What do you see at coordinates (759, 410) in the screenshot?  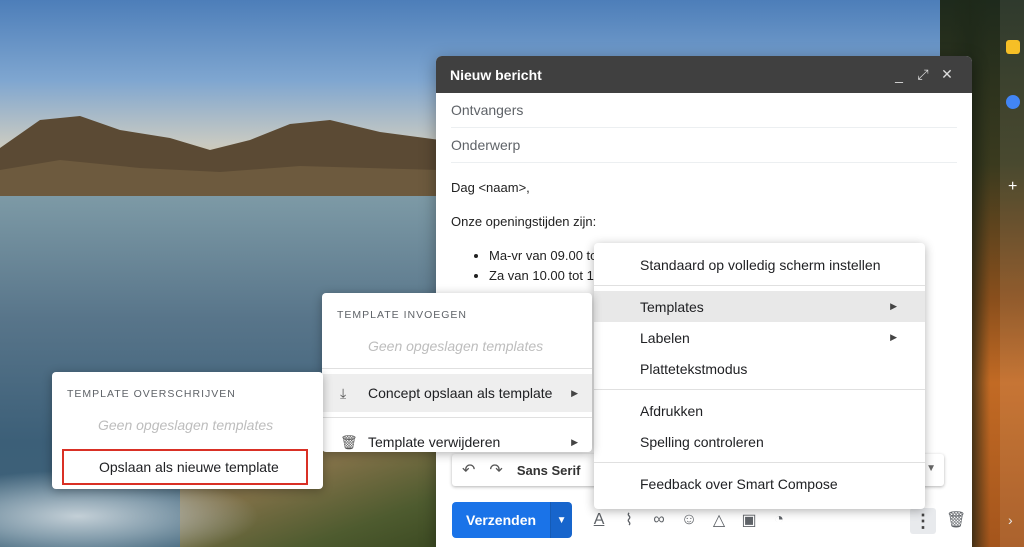 I see `menu-item-print: Afdrukken` at bounding box center [759, 410].